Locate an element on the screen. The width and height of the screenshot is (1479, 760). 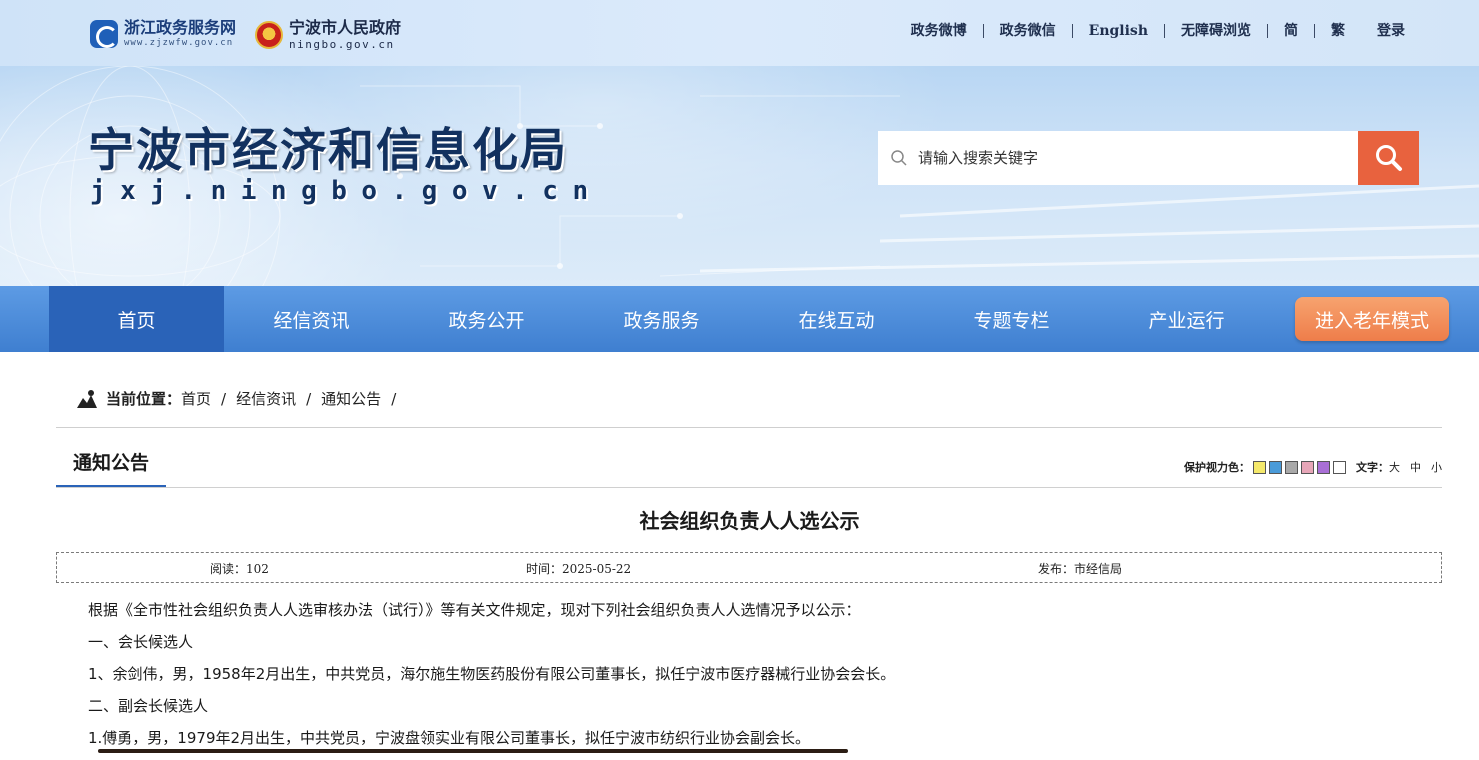
article-publisher: 发布：市经信局 is located at coordinates (1080, 569).